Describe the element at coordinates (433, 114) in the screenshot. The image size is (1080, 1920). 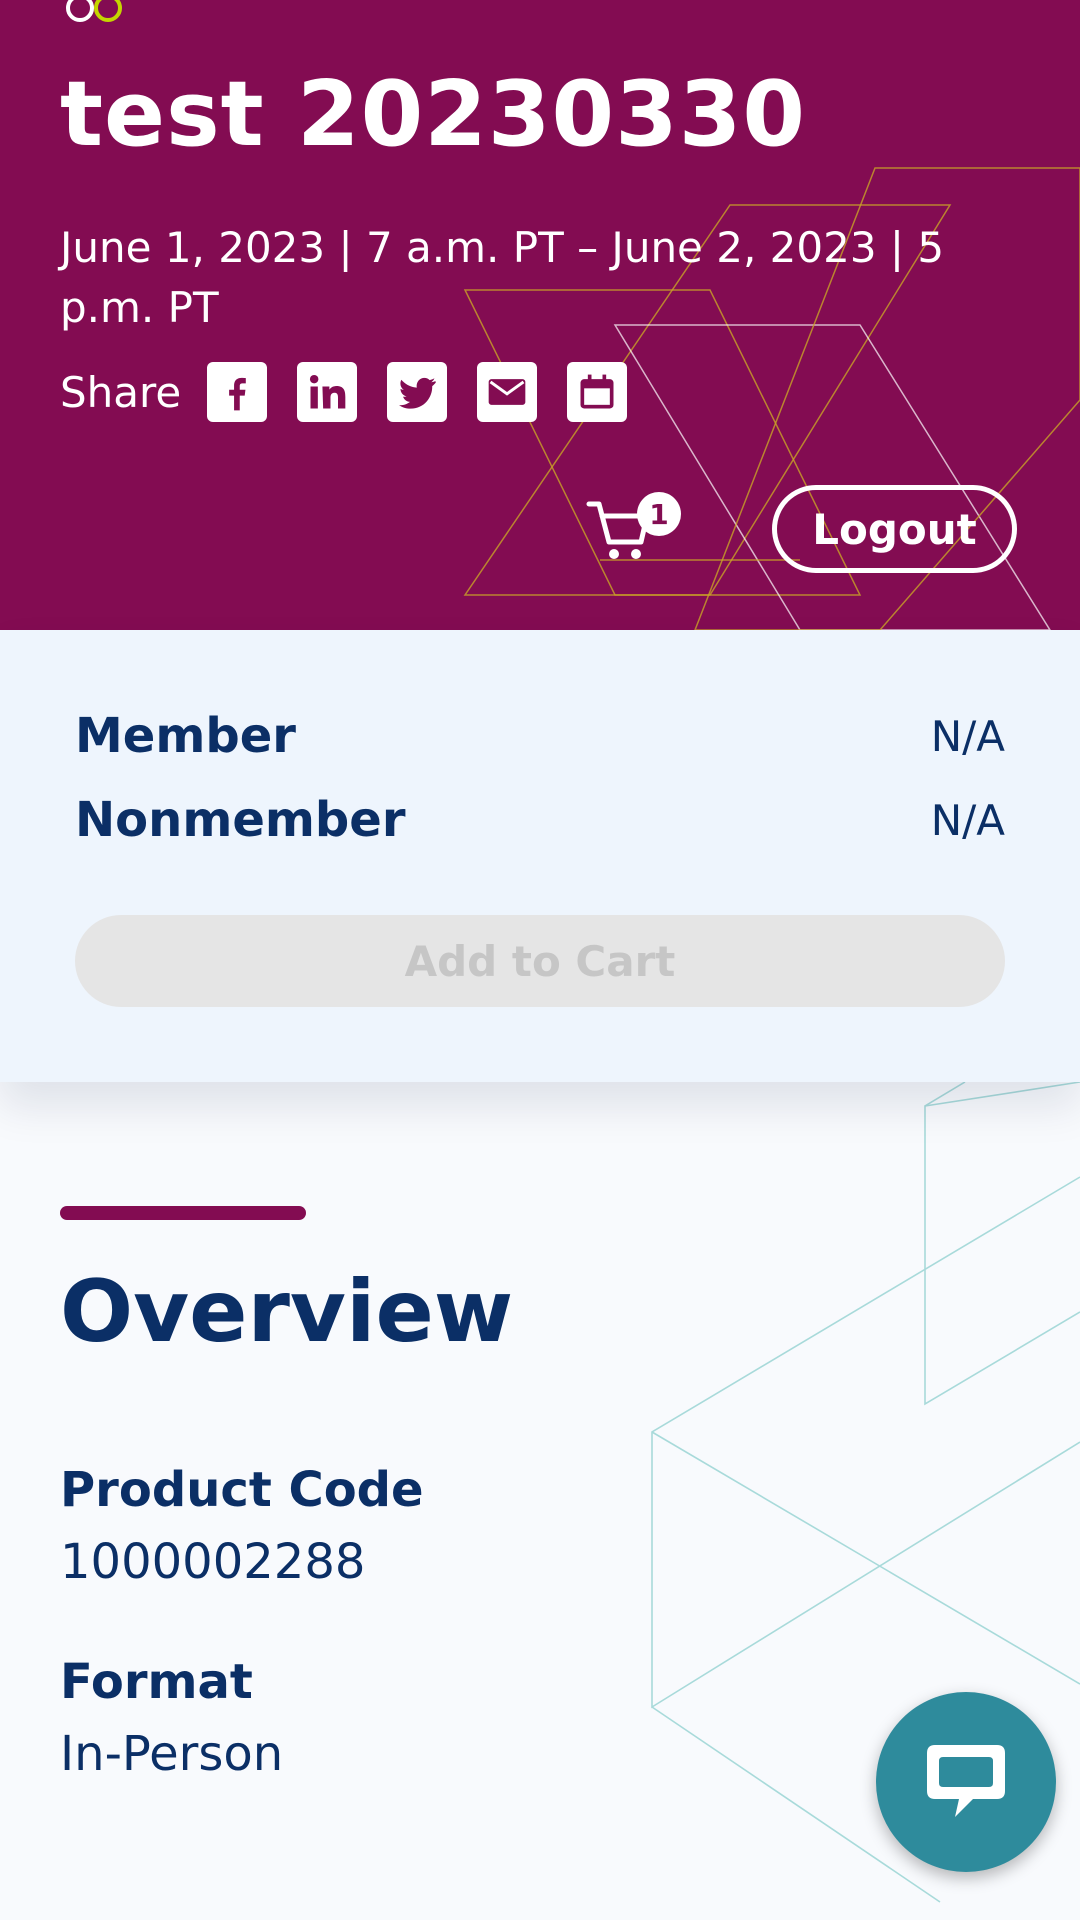
I see `event-title: test 20230330` at that location.